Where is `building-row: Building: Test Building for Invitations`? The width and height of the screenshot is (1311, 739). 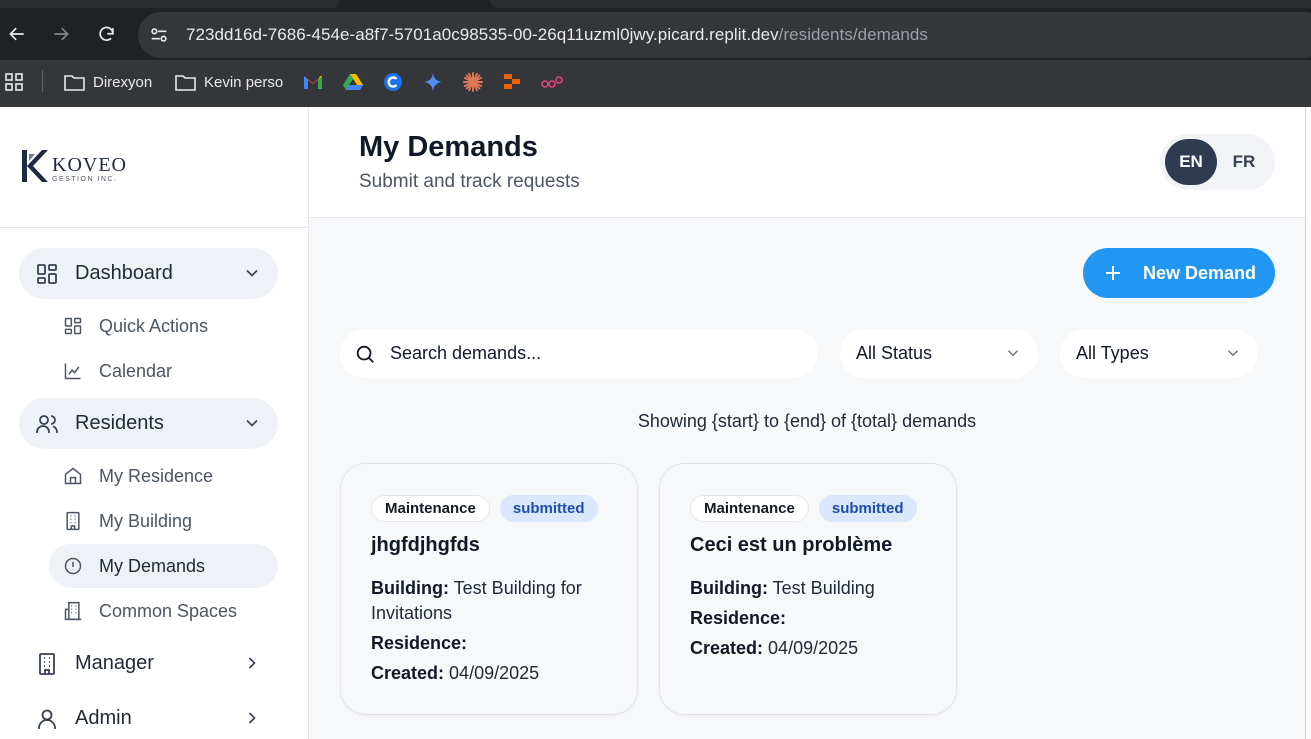
building-row: Building: Test Building for Invitations is located at coordinates (496, 601).